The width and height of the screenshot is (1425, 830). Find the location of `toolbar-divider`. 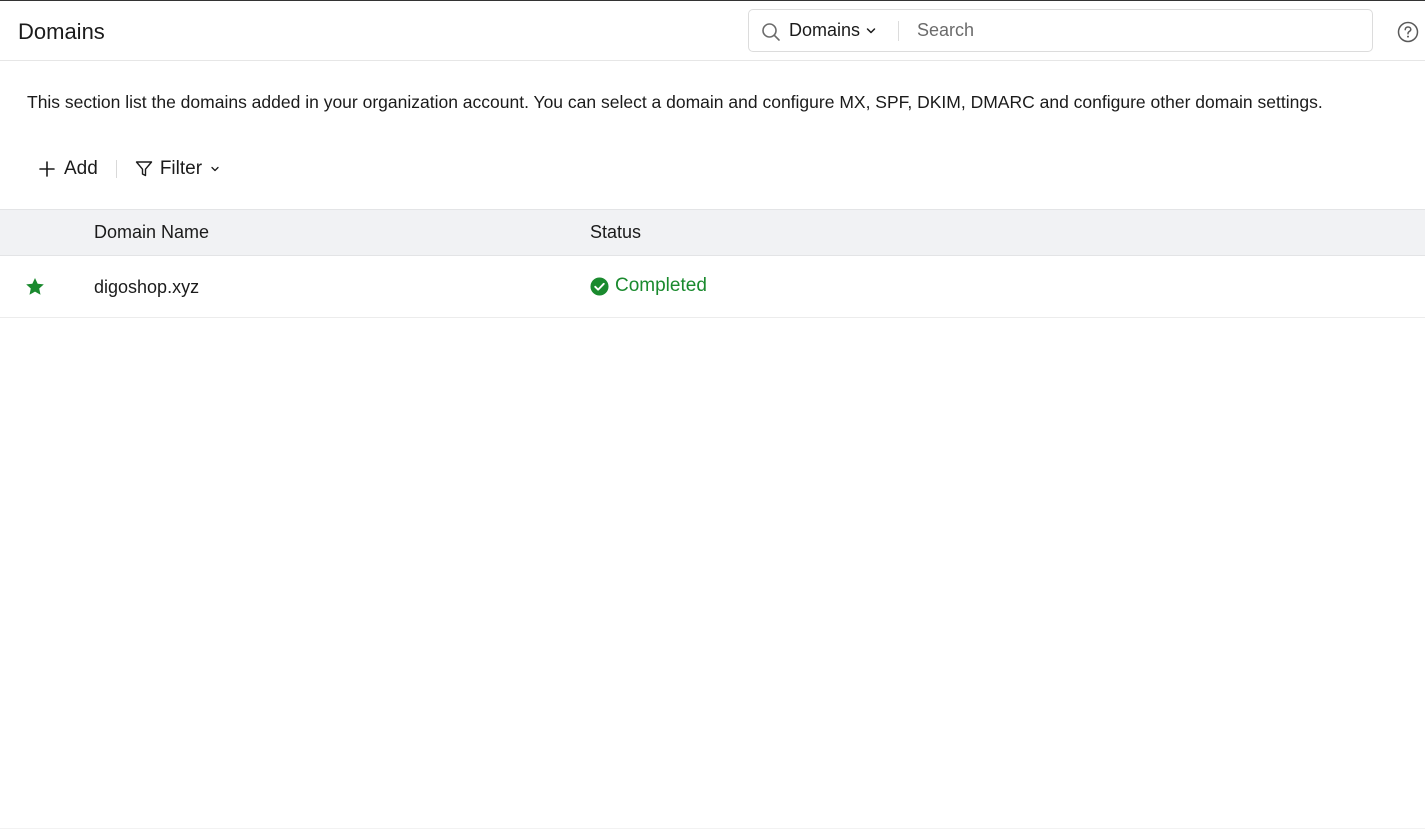

toolbar-divider is located at coordinates (116, 169).